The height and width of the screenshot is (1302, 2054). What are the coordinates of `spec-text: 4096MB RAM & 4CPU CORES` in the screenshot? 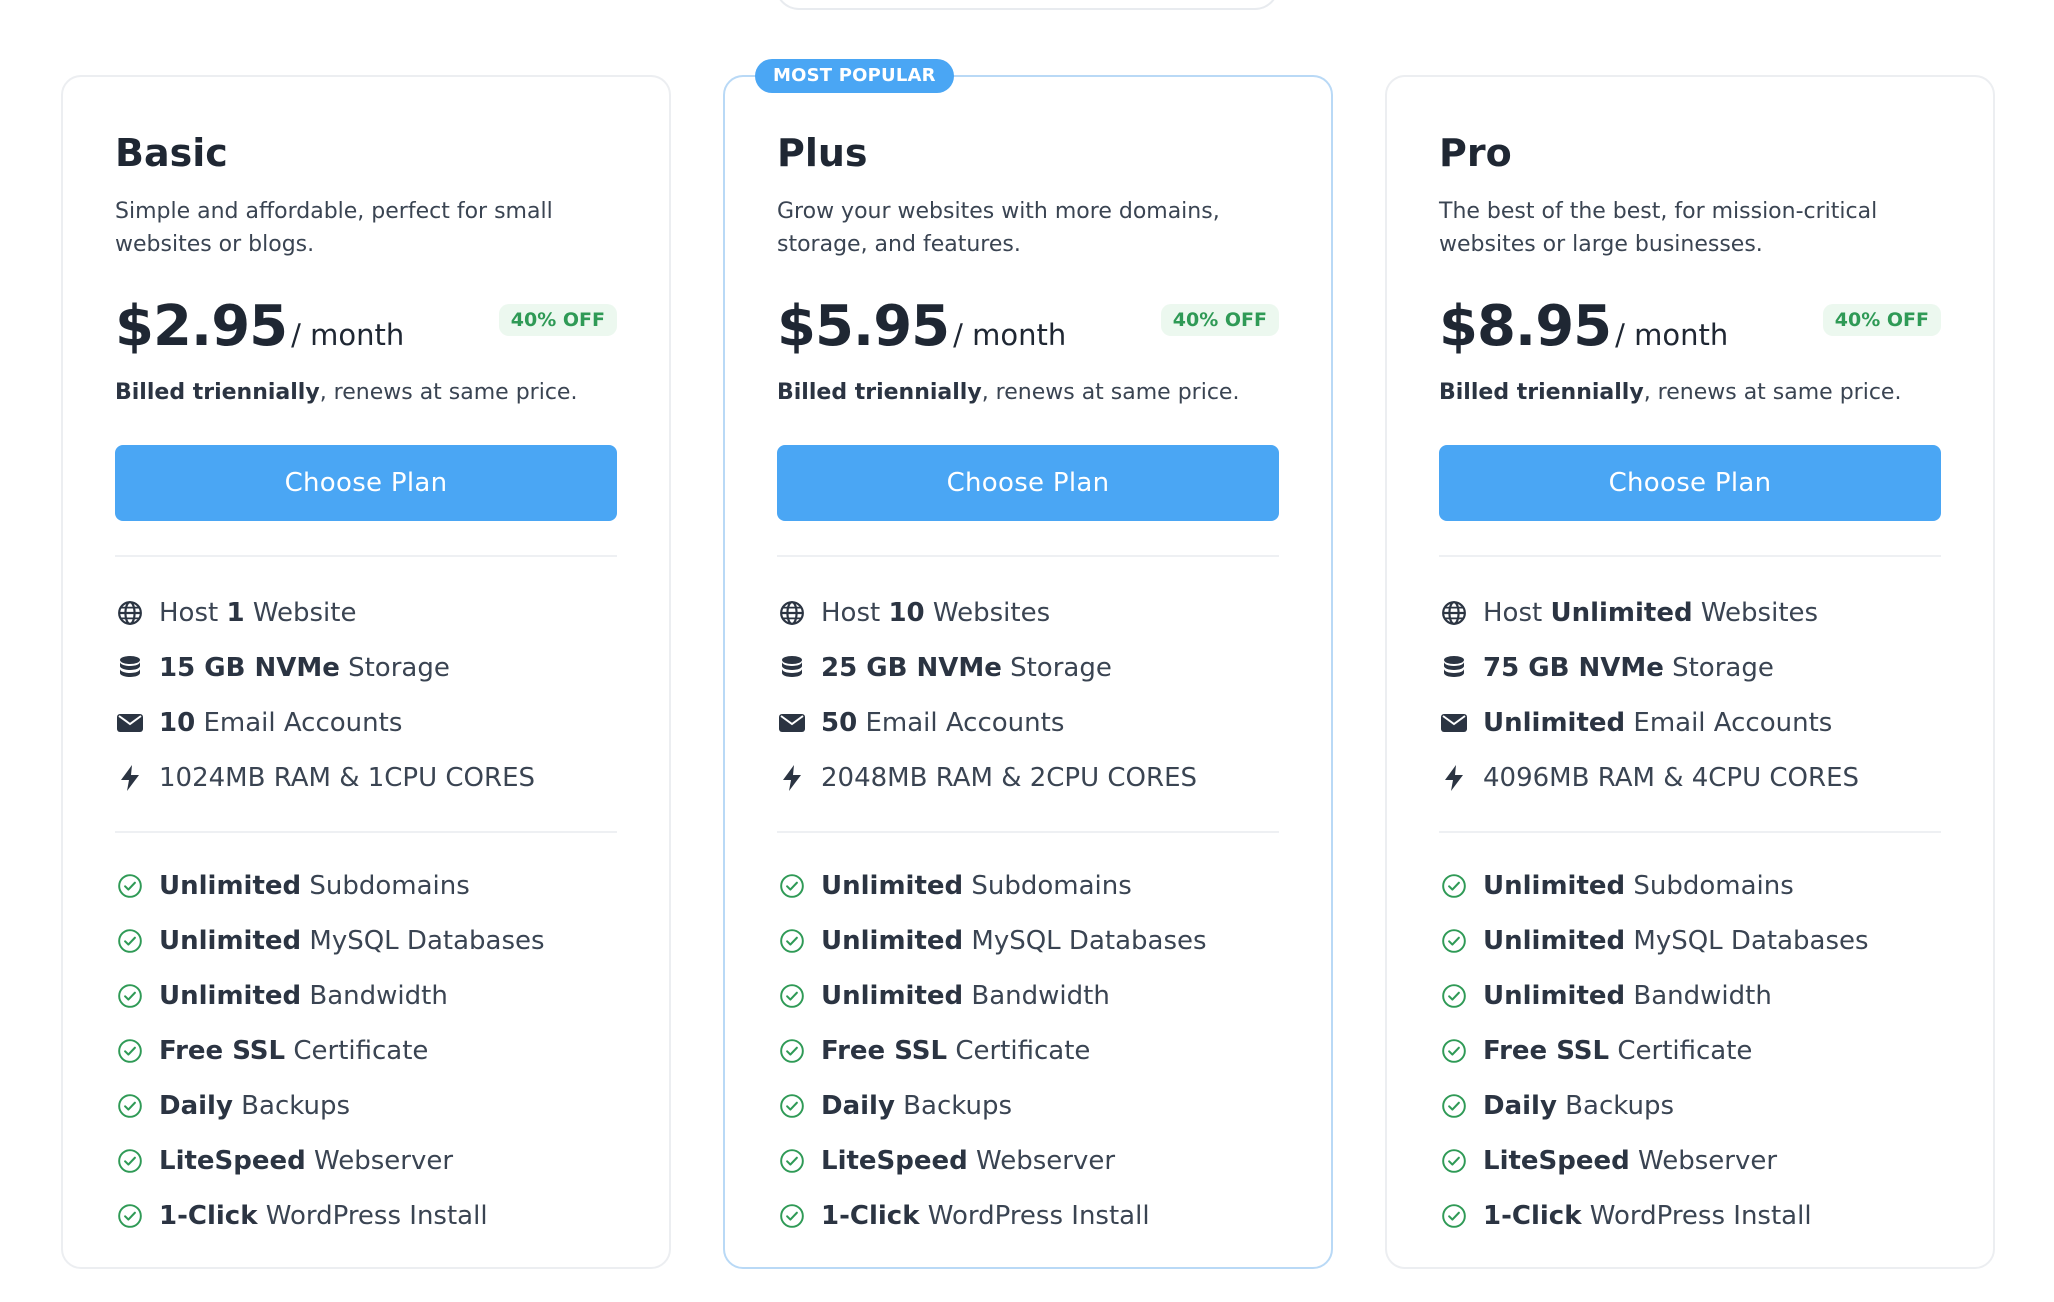 It's located at (1671, 778).